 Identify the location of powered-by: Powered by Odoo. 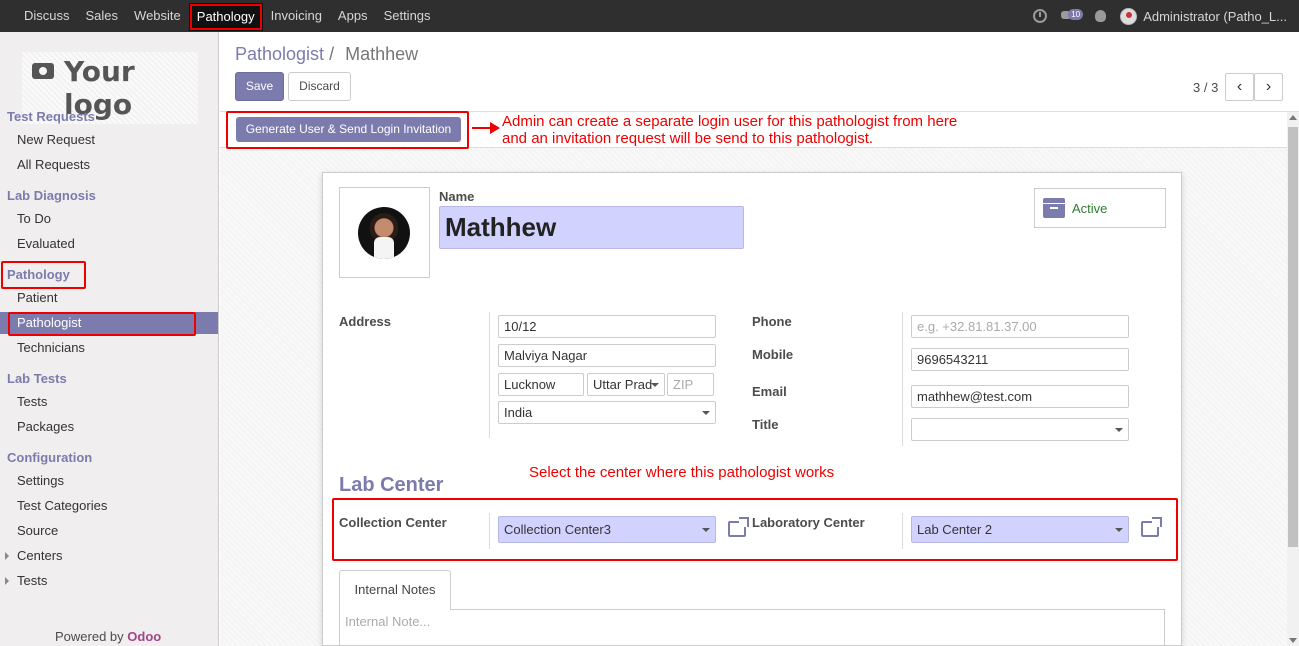
(108, 636).